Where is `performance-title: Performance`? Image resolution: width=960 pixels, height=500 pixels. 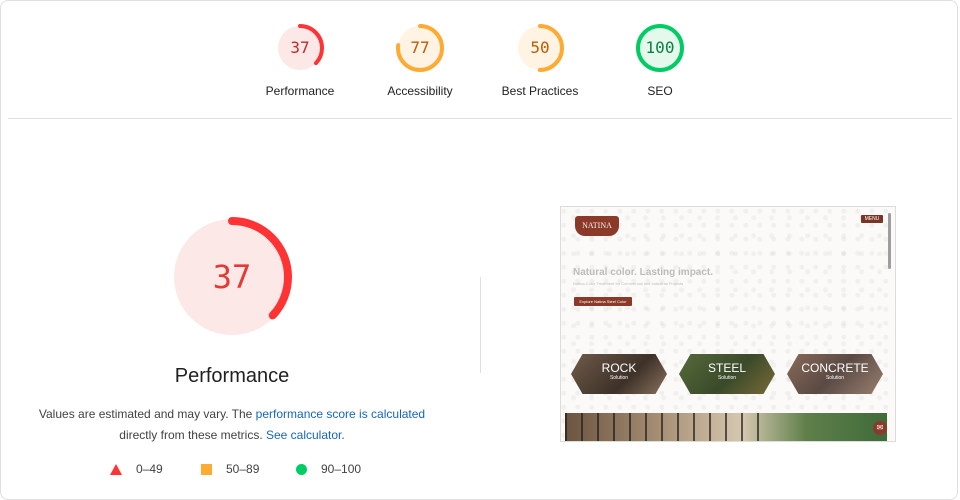
performance-title: Performance is located at coordinates (232, 376).